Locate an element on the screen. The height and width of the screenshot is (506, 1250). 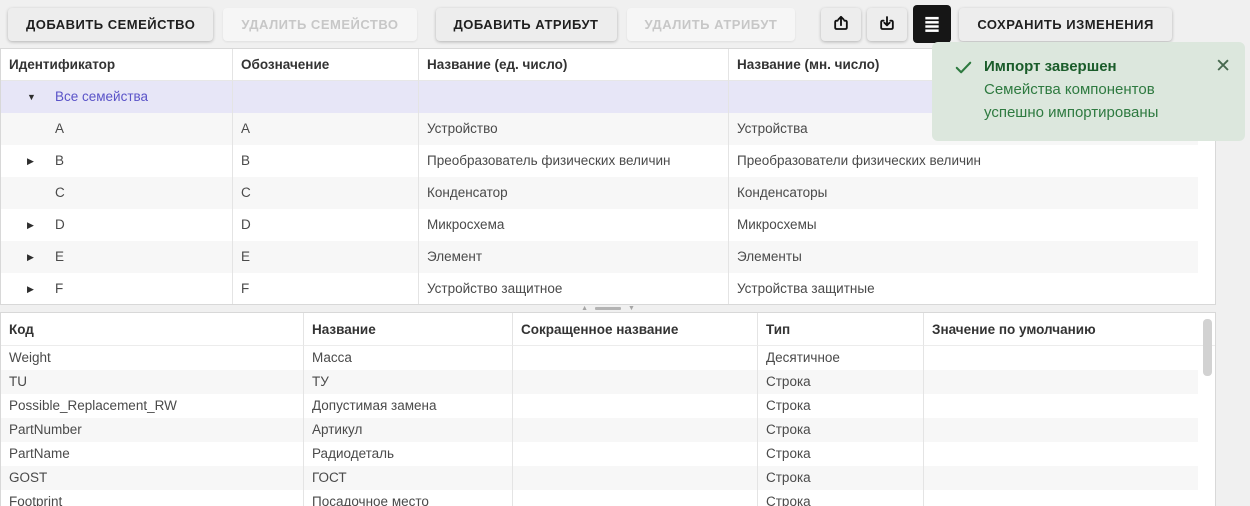
column-header-name-singular: Название (ед. число) is located at coordinates (574, 65).